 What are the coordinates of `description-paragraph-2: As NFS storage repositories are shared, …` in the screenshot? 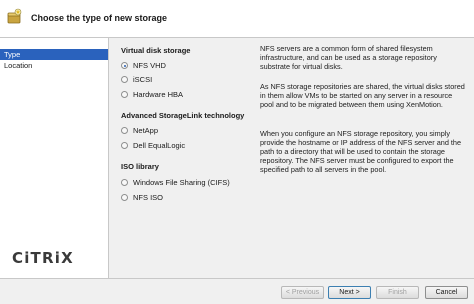 It's located at (362, 95).